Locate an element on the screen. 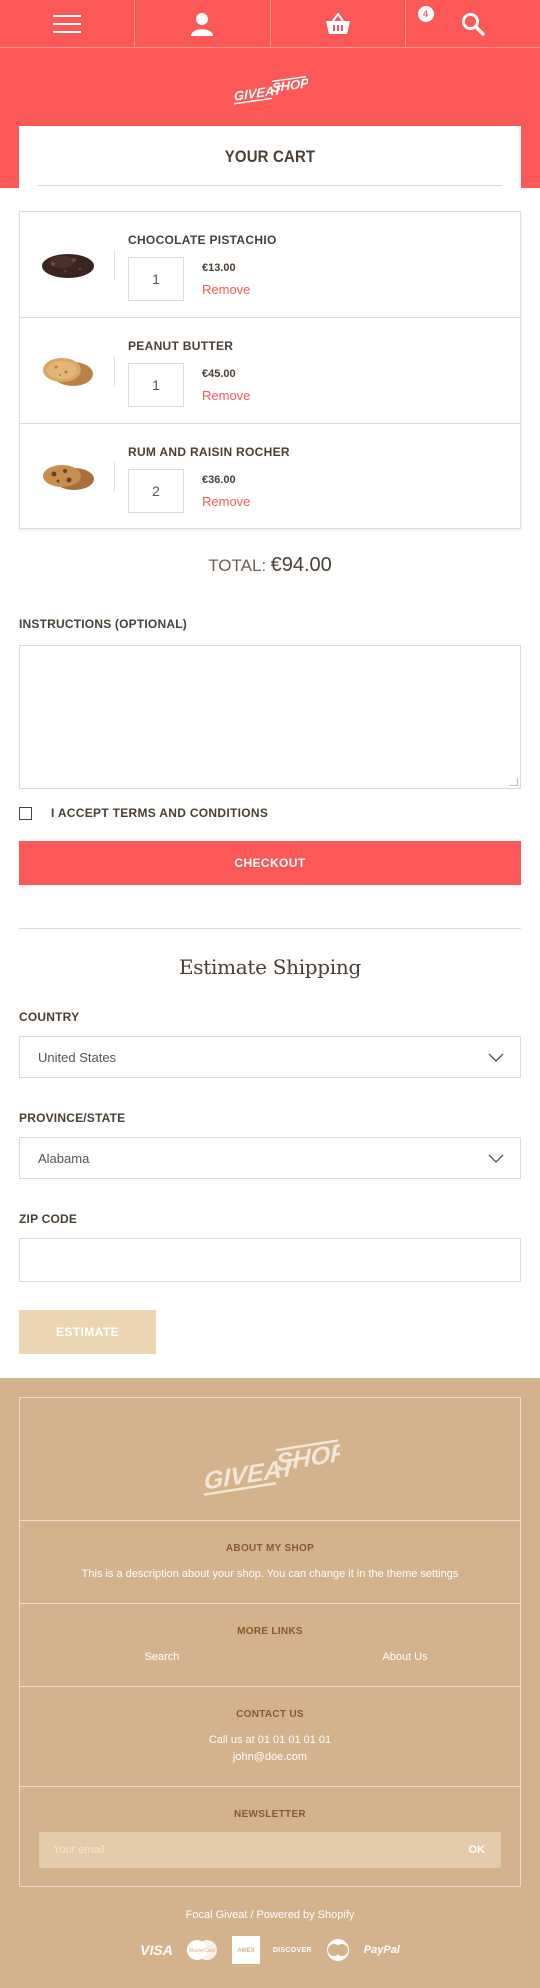 The width and height of the screenshot is (540, 1988). page-title: YOUR CART is located at coordinates (270, 156).